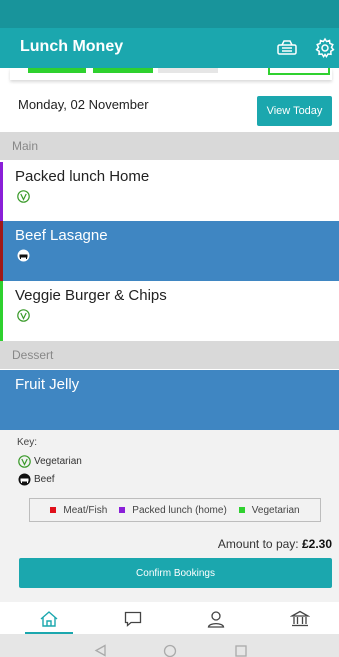 This screenshot has width=339, height=657. I want to click on legend-item-packed: Packed lunch (home), so click(173, 510).